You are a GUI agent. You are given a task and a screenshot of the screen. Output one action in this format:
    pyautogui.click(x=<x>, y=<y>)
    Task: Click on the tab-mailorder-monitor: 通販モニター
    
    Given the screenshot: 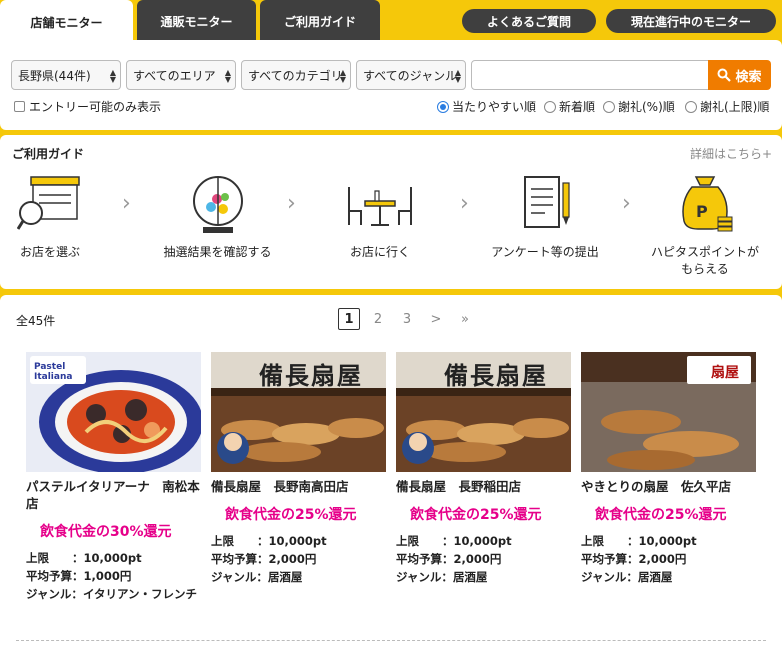 What is the action you would take?
    pyautogui.click(x=196, y=21)
    